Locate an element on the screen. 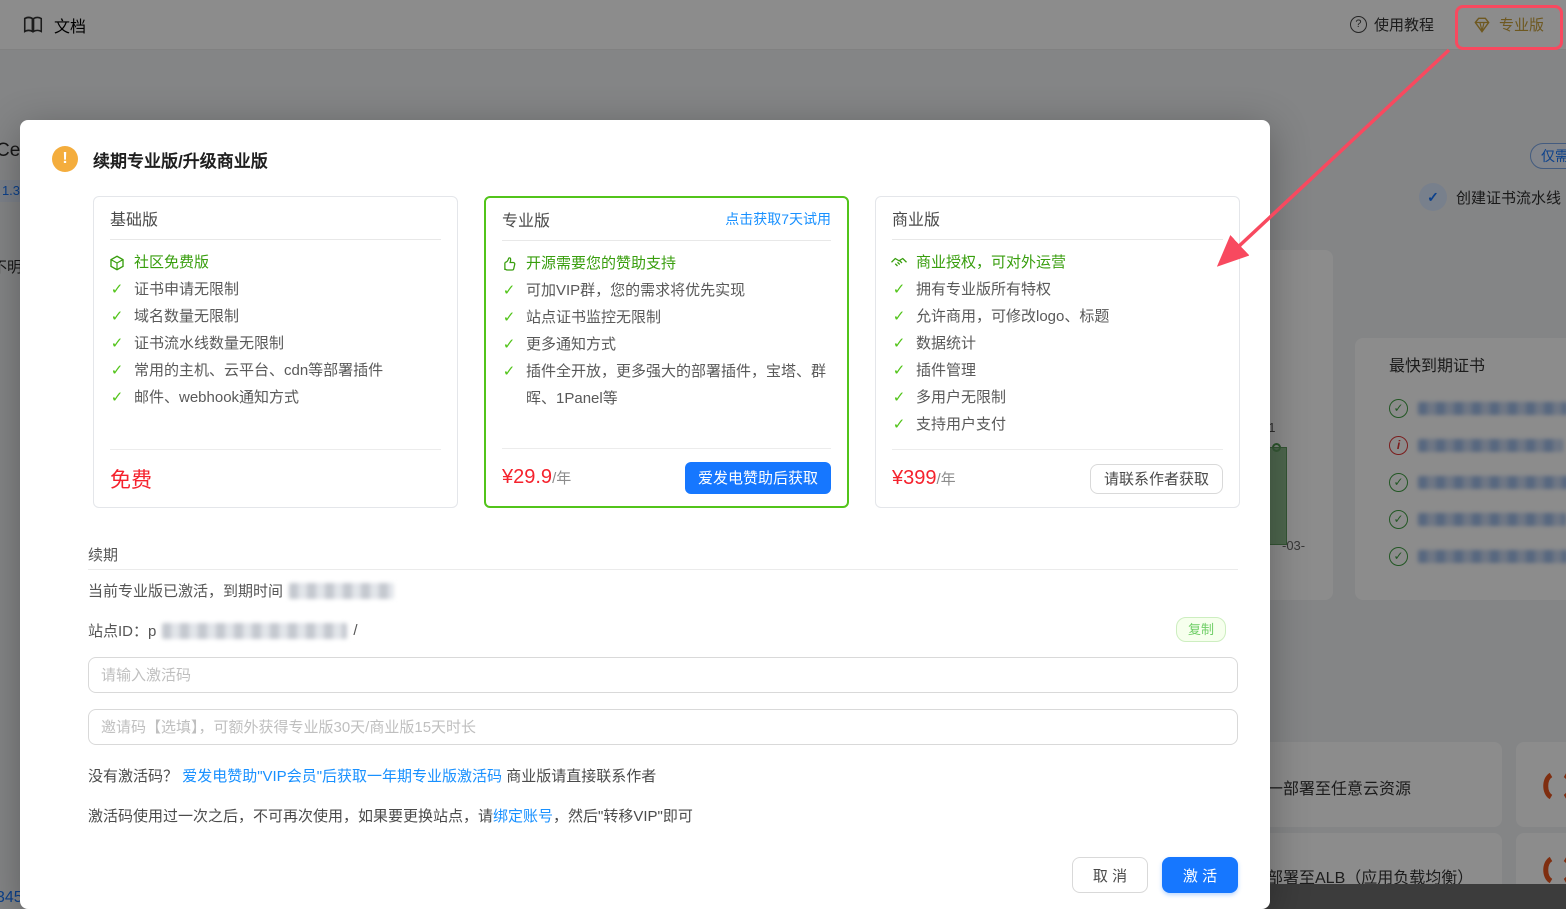 The image size is (1566, 909). site-id-row: 站点ID：p / is located at coordinates (223, 631).